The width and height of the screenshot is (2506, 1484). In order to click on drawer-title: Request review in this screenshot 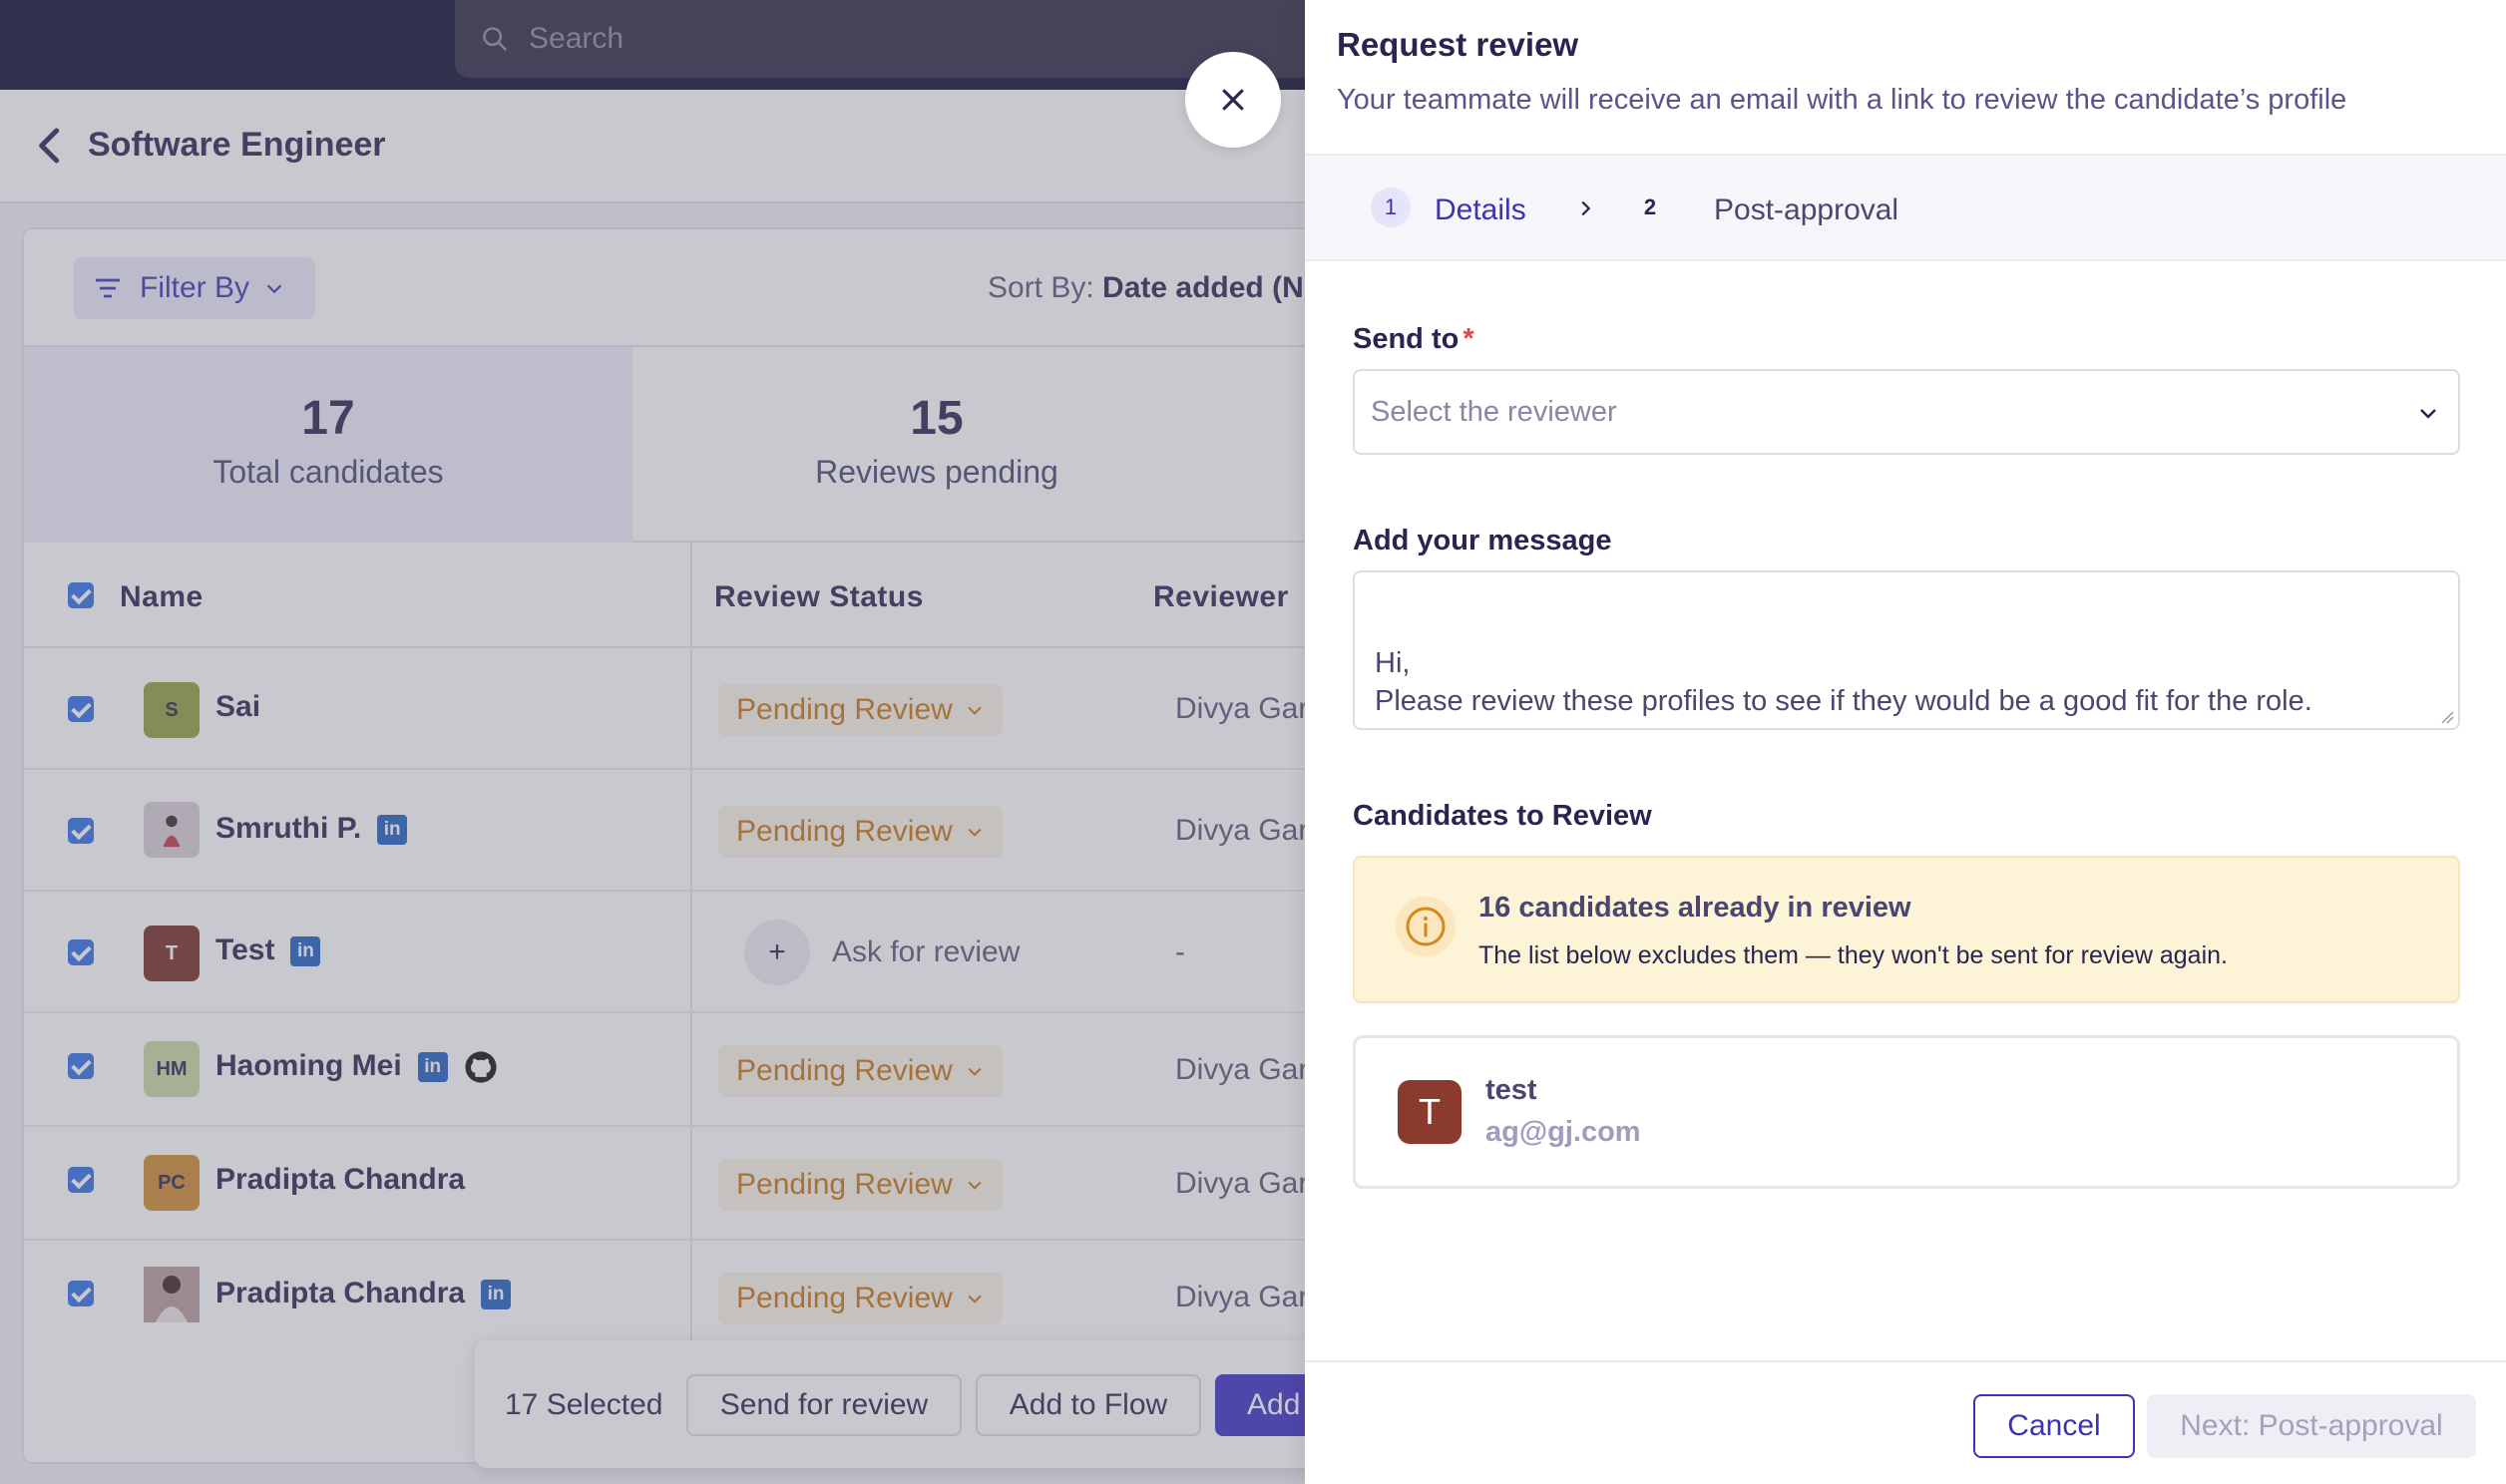, I will do `click(1458, 44)`.